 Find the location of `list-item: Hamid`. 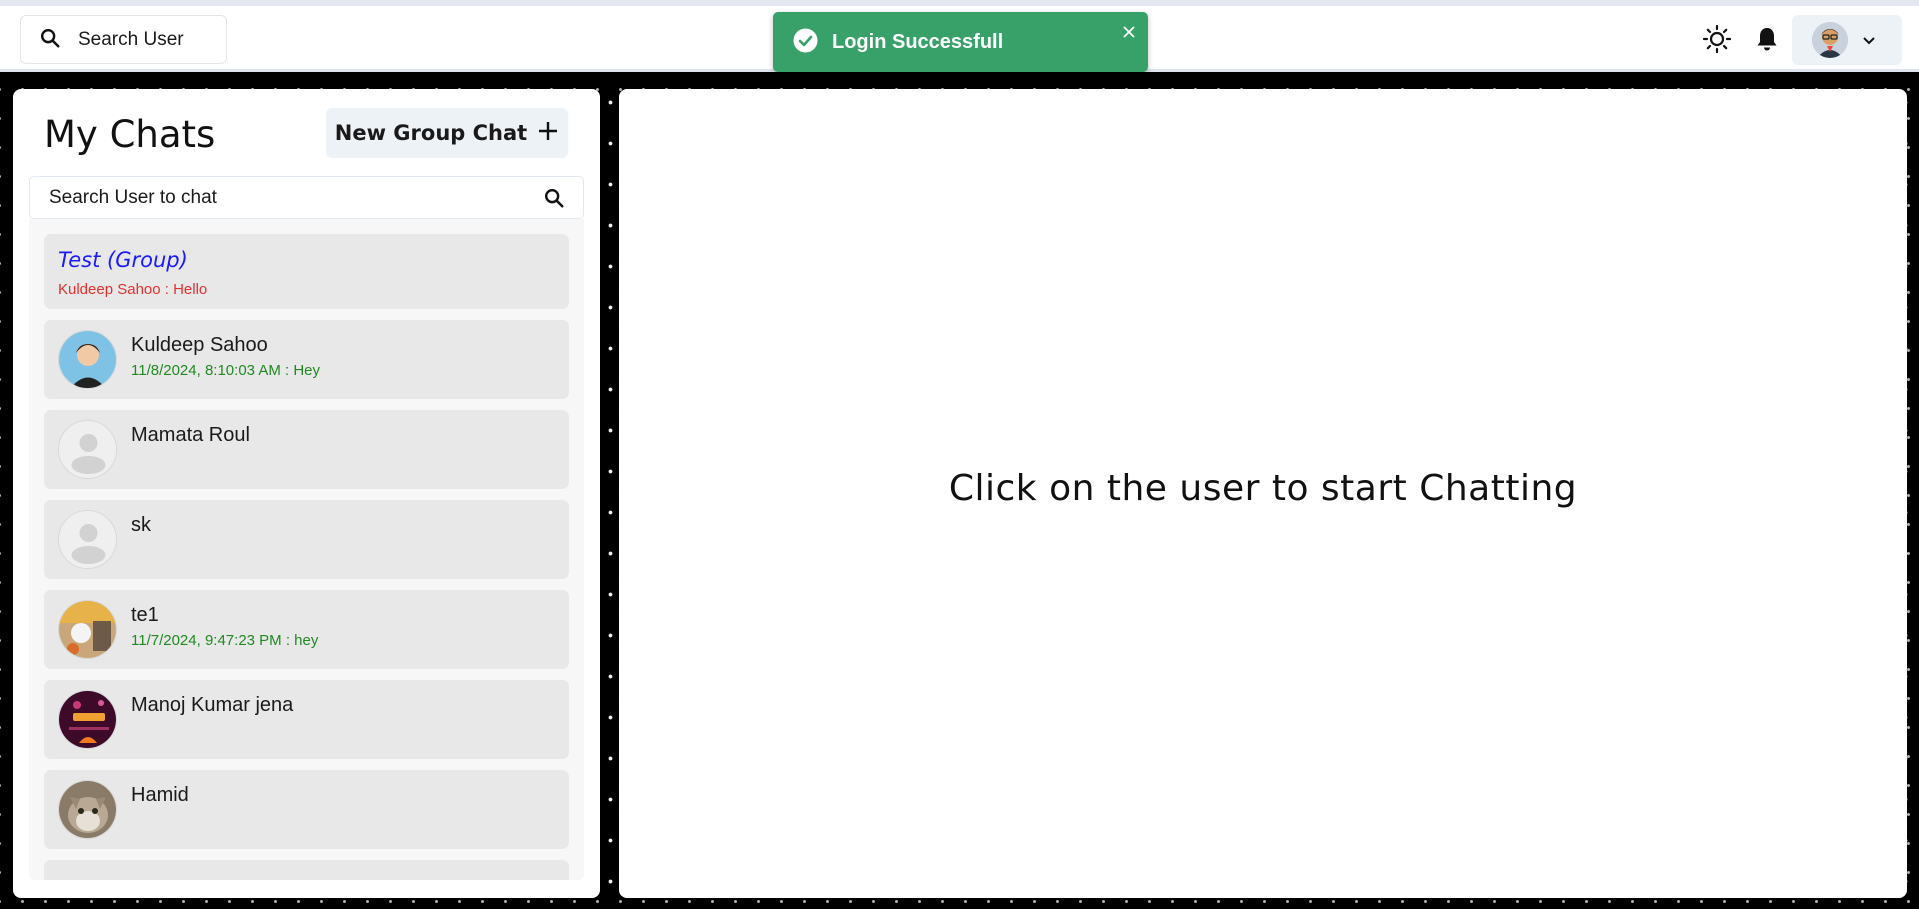

list-item: Hamid is located at coordinates (306, 809).